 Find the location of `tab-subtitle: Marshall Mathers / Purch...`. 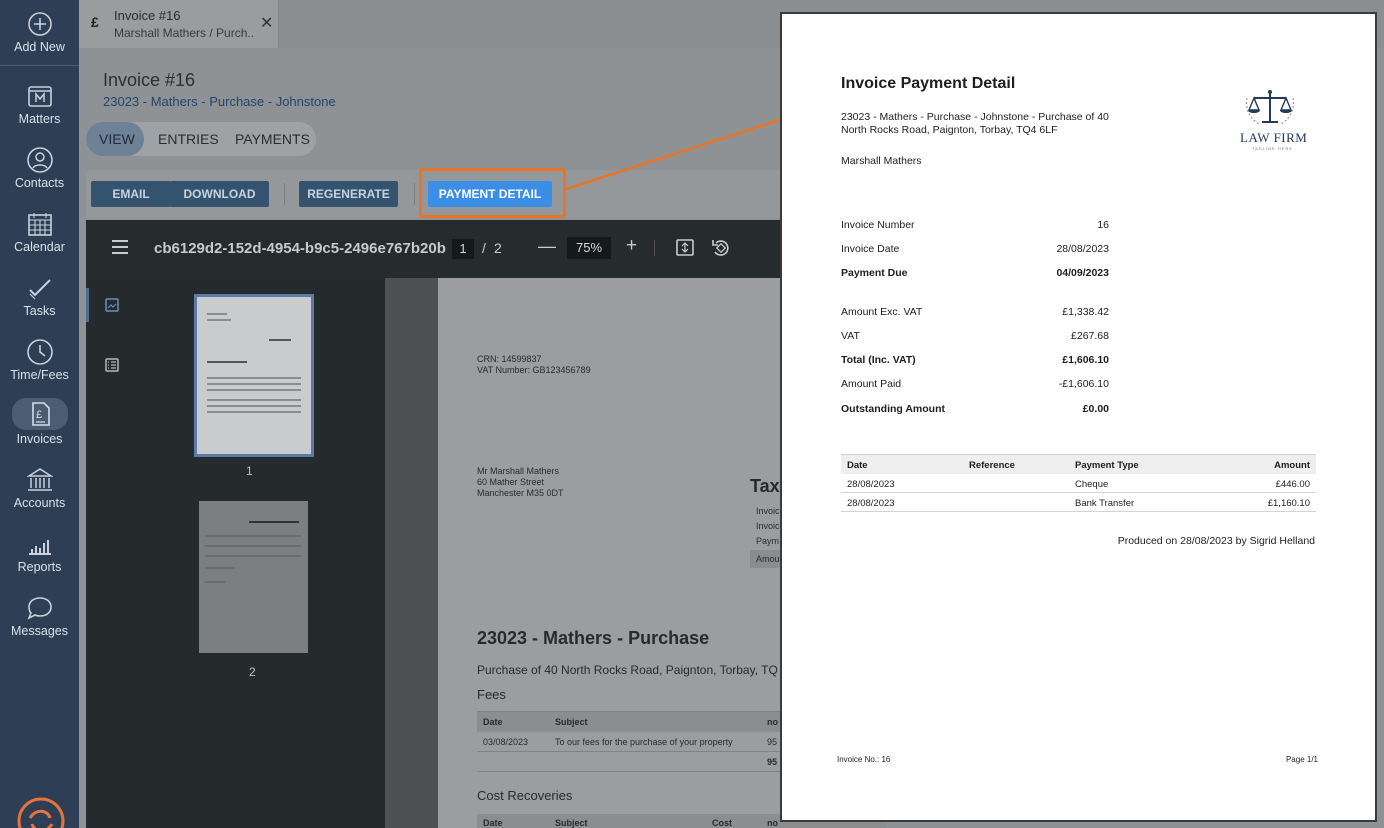

tab-subtitle: Marshall Mathers / Purch... is located at coordinates (184, 33).